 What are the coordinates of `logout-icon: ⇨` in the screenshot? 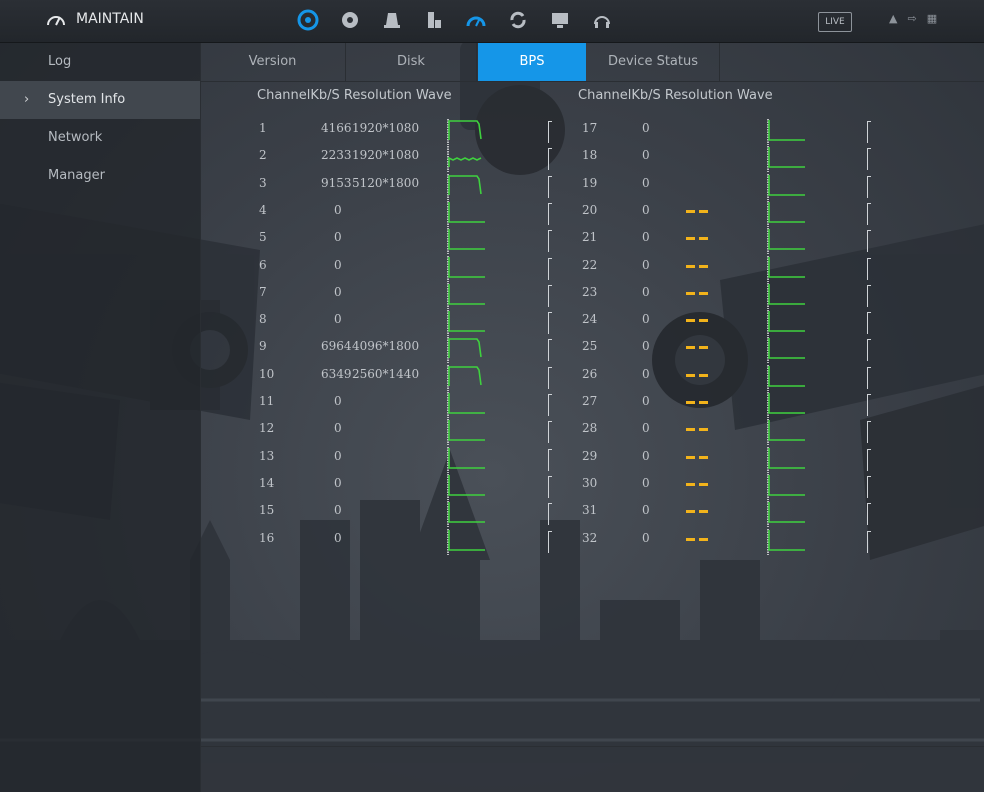 It's located at (911, 18).